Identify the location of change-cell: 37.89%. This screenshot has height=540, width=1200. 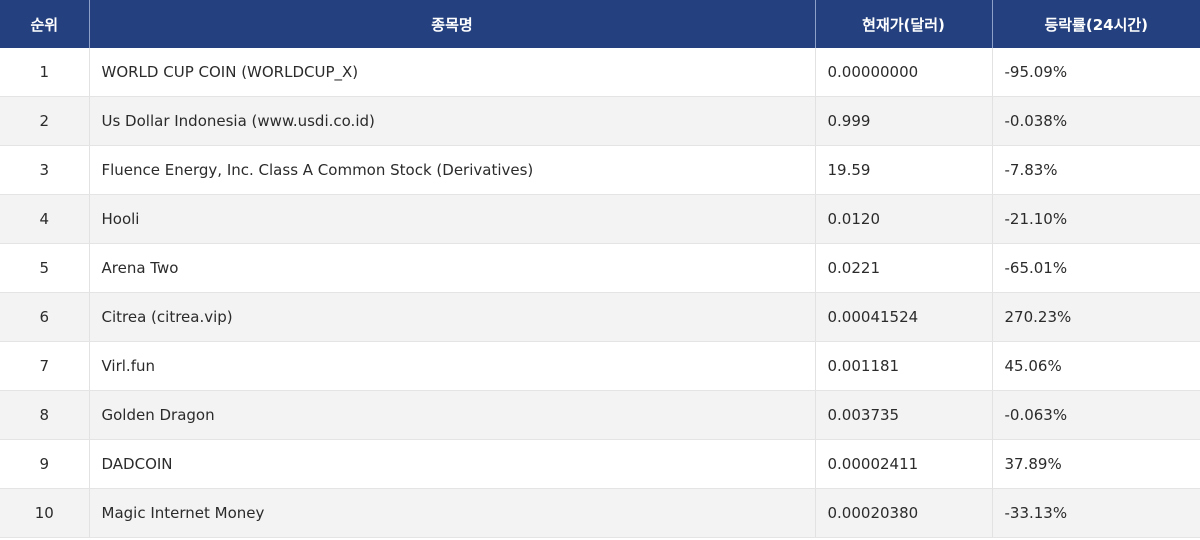
(1096, 464).